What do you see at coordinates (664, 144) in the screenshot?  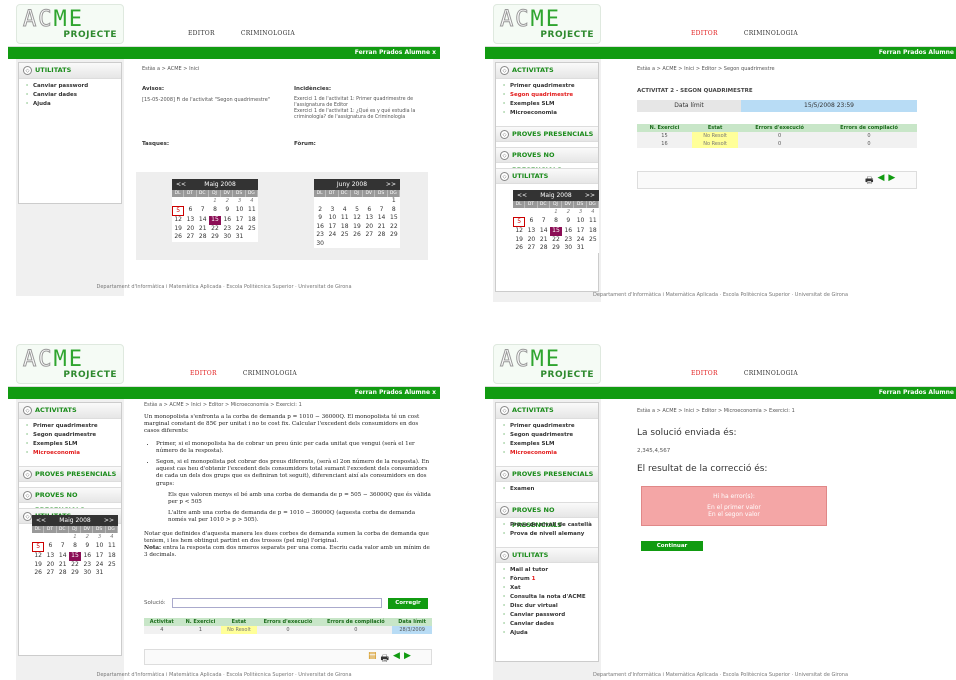 I see `cell: 16` at bounding box center [664, 144].